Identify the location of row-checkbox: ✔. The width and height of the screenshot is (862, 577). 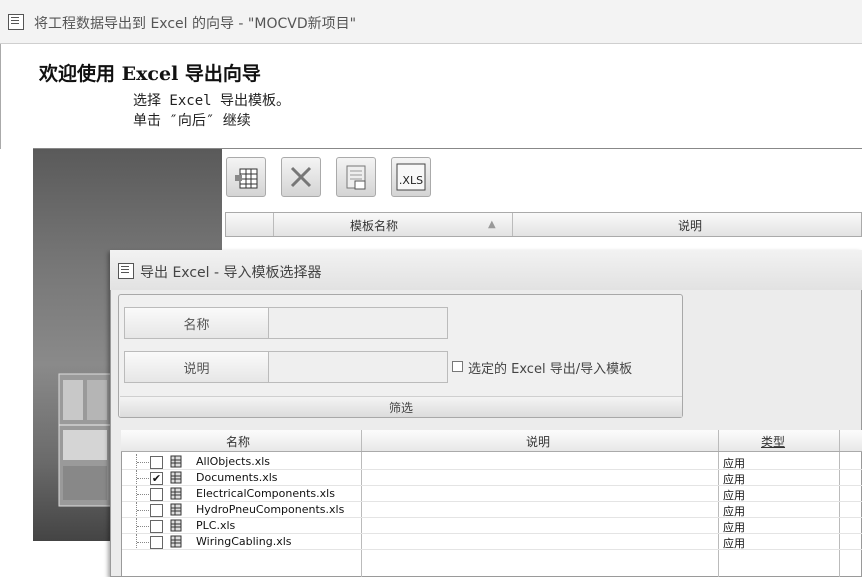
(156, 478).